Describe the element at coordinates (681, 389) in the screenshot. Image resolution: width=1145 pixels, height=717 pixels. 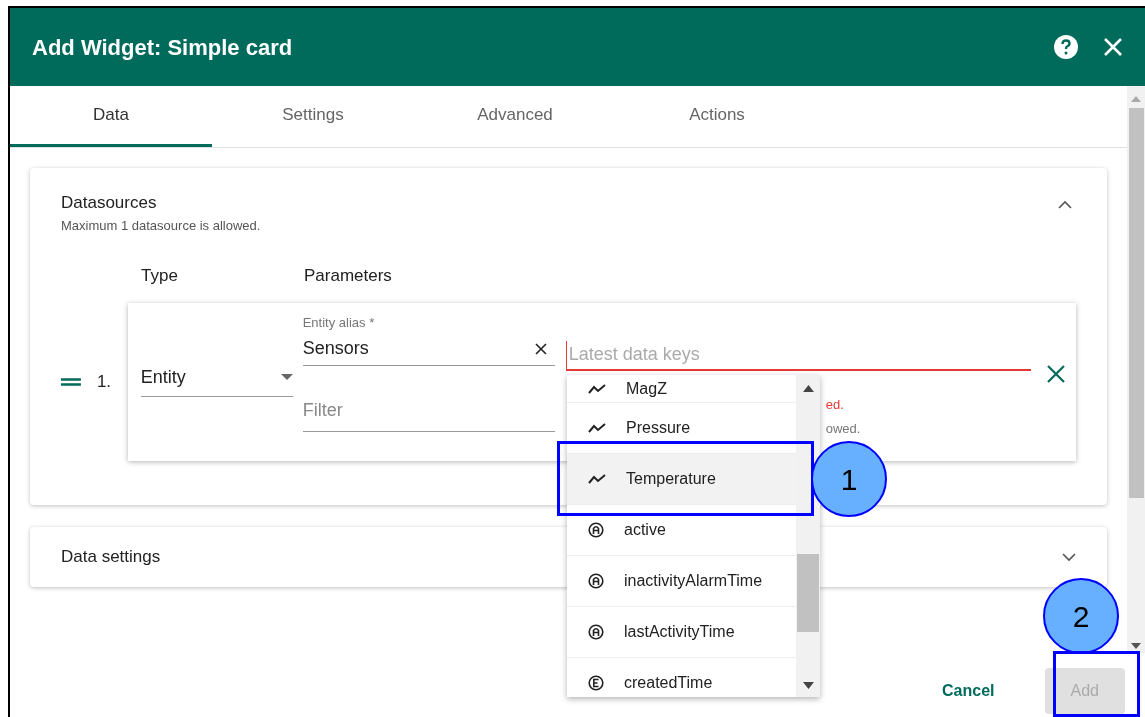
I see `dropdown-option: MagZ` at that location.